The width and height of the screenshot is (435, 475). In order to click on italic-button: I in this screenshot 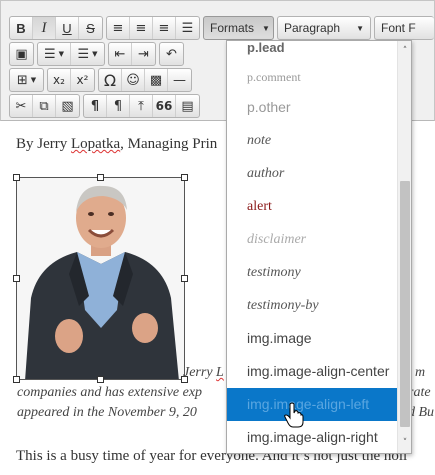, I will do `click(44, 28)`.